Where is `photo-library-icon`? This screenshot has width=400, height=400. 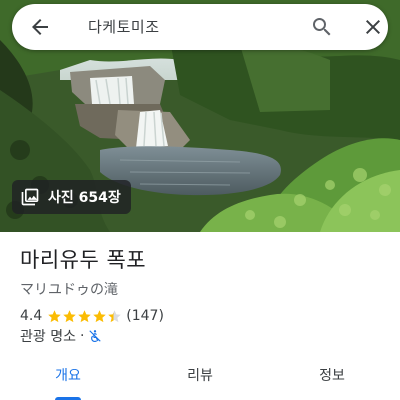 photo-library-icon is located at coordinates (30, 197).